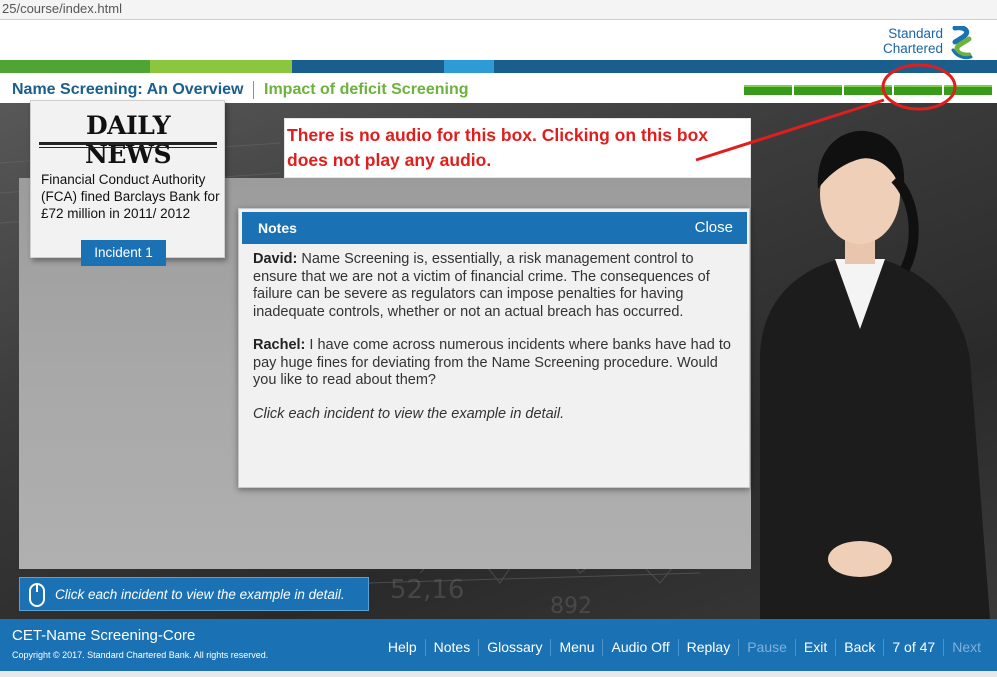 This screenshot has width=997, height=677. Describe the element at coordinates (128, 147) in the screenshot. I see `masthead-rule-thin` at that location.